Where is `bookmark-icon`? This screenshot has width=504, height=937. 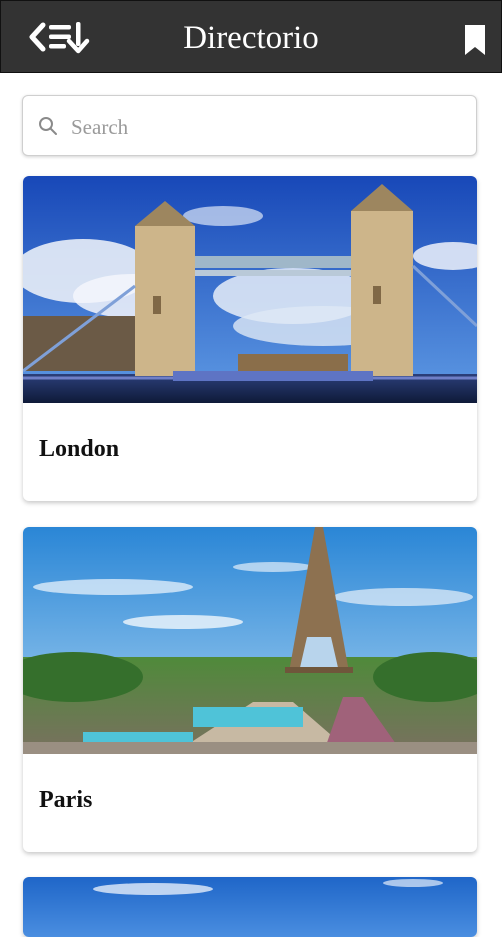 bookmark-icon is located at coordinates (475, 40).